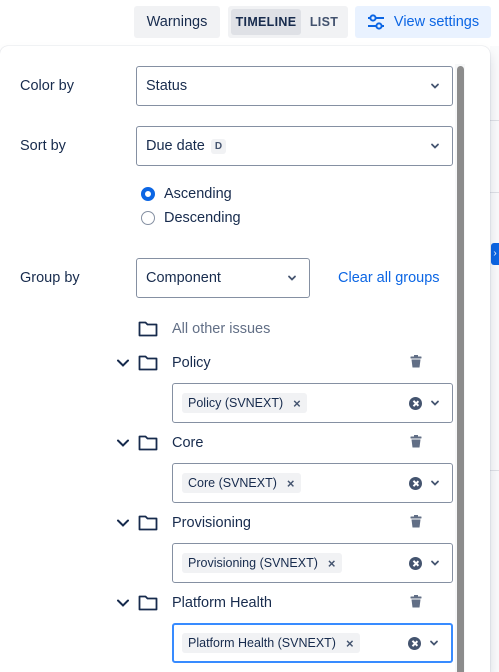  I want to click on component-tag-label: Platform Health (SVNEXT), so click(262, 643).